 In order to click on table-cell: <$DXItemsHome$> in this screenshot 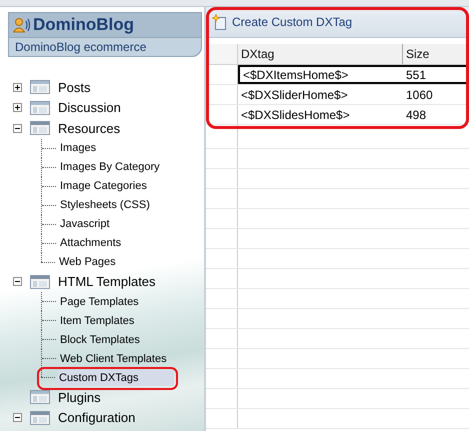, I will do `click(295, 75)`.